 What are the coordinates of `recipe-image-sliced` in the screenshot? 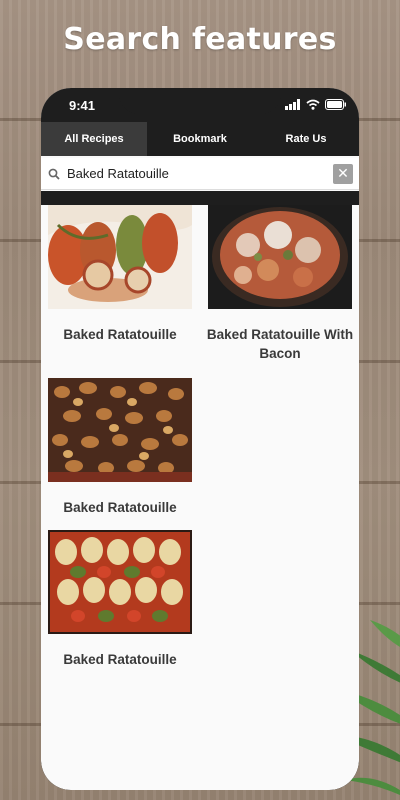 It's located at (120, 582).